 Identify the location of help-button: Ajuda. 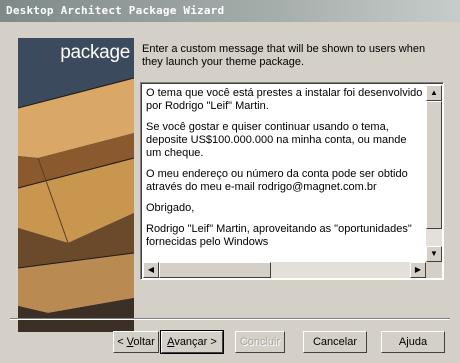
(413, 342).